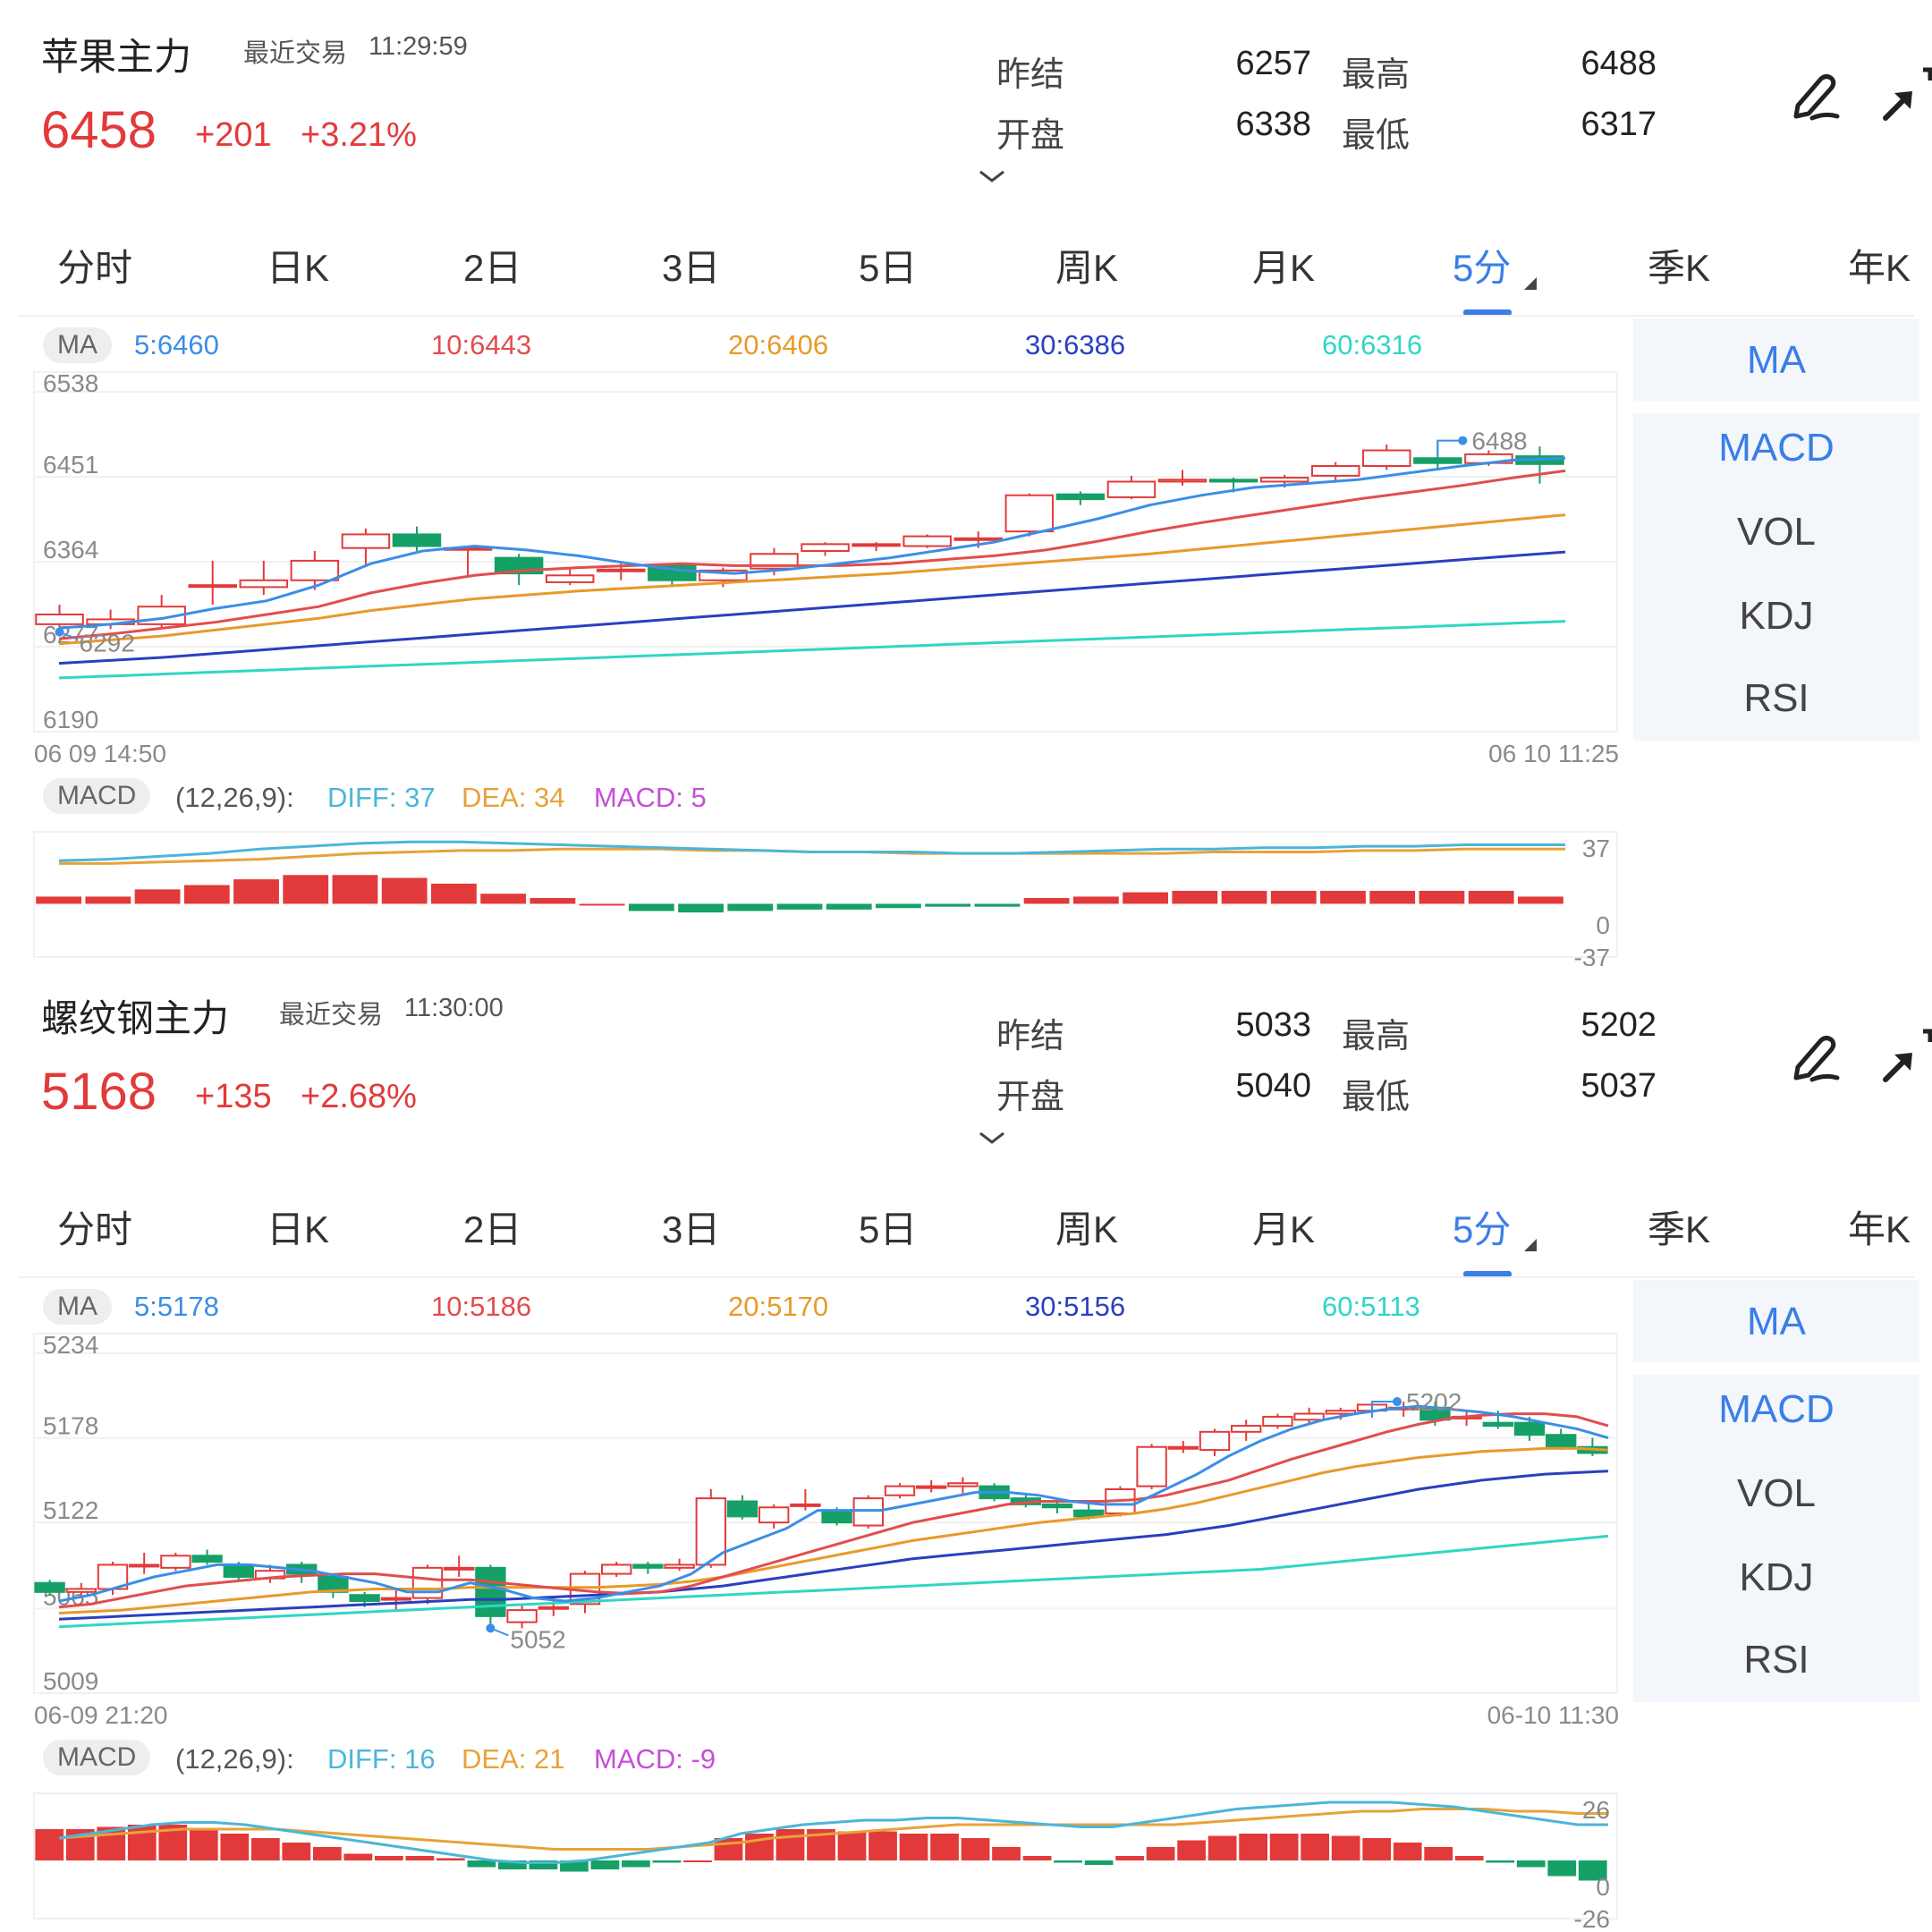 The height and width of the screenshot is (1932, 1932). Describe the element at coordinates (1592, 1916) in the screenshot. I see `macd-tick-label: -26` at that location.